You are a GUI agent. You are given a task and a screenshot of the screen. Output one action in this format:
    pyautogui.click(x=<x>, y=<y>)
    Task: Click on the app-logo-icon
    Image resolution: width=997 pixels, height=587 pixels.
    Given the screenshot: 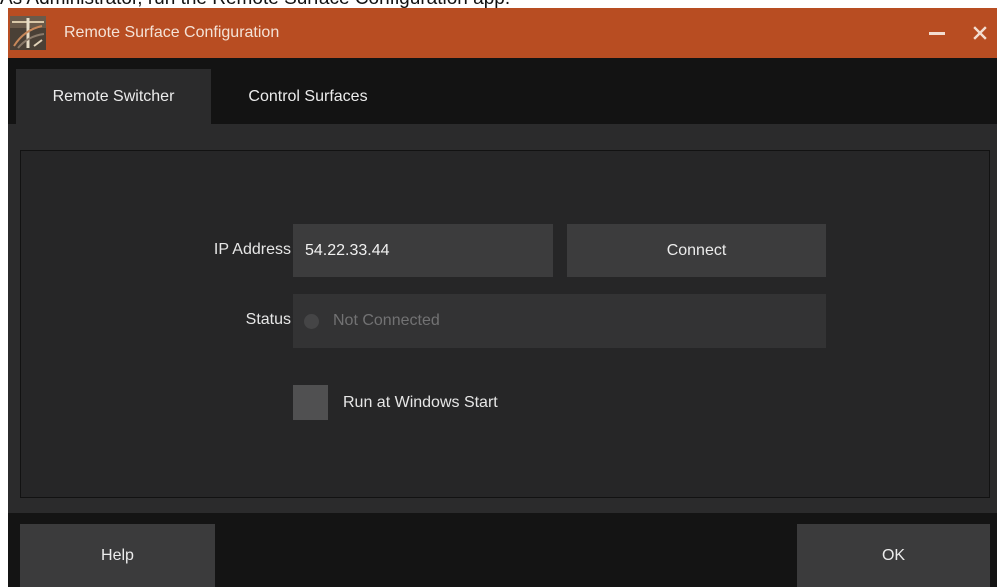 What is the action you would take?
    pyautogui.click(x=28, y=33)
    